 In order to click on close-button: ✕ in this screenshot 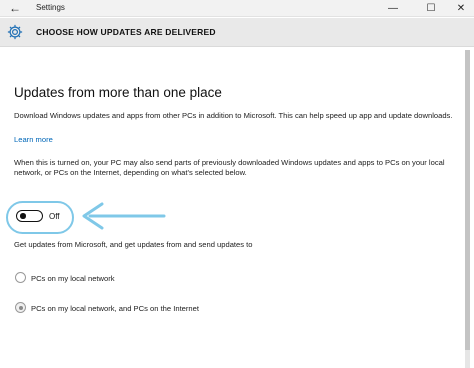, I will do `click(461, 8)`.